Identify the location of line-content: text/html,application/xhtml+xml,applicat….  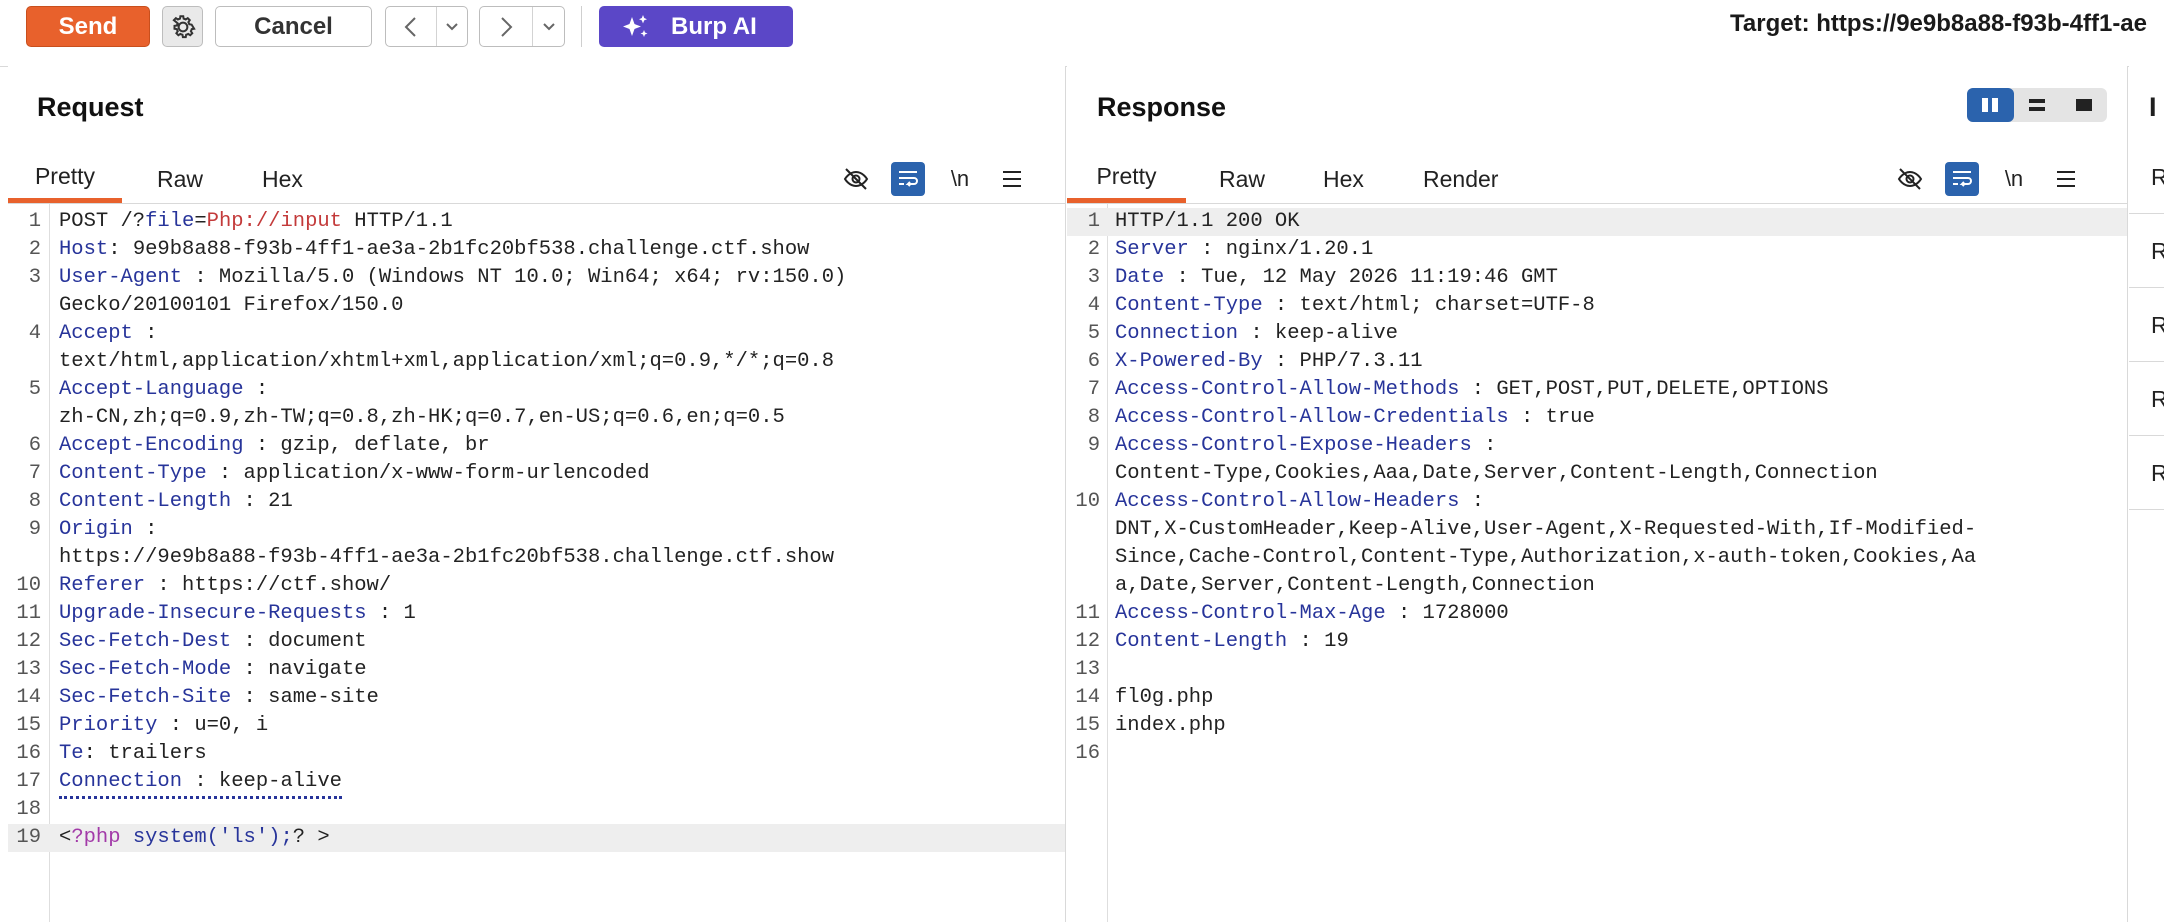
(446, 362).